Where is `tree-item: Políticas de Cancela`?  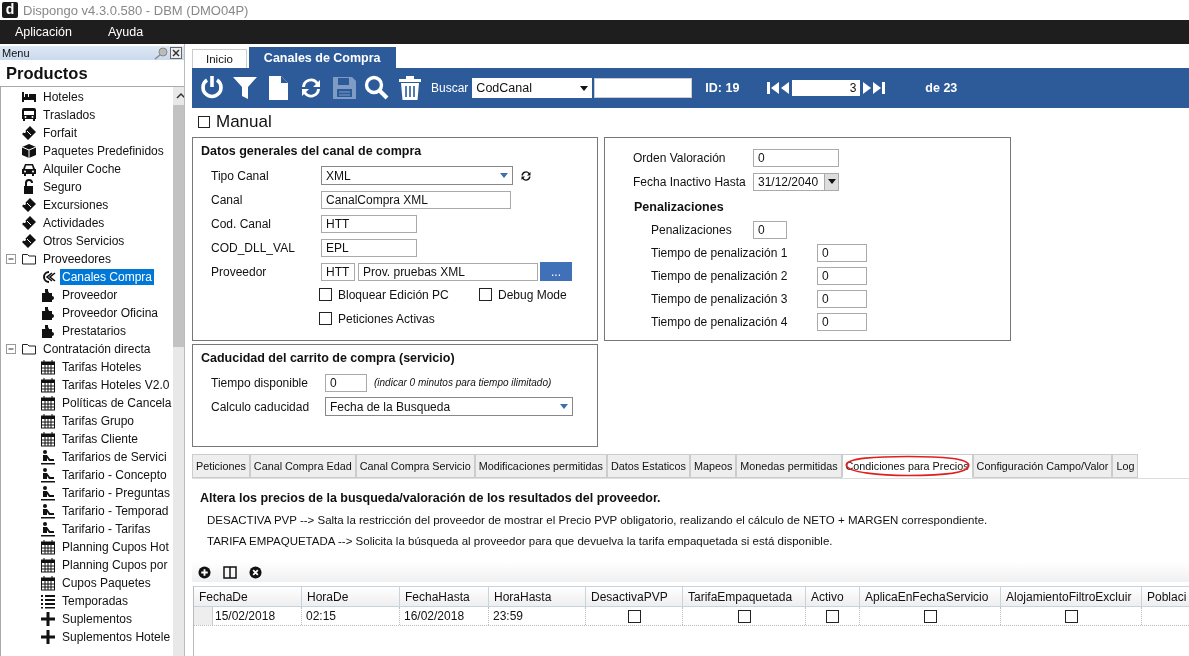
tree-item: Políticas de Cancela is located at coordinates (117, 403).